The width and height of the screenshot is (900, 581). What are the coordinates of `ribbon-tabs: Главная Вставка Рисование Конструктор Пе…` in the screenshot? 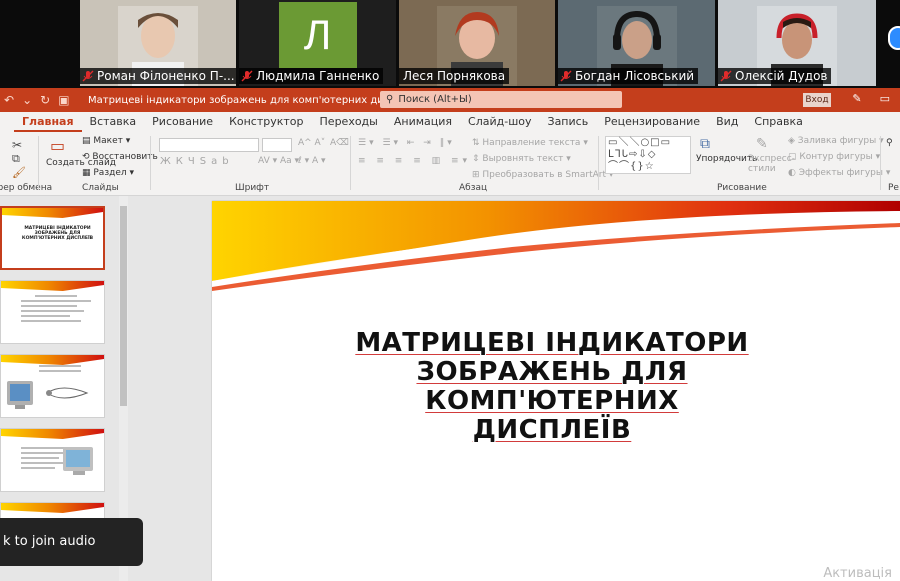 It's located at (450, 122).